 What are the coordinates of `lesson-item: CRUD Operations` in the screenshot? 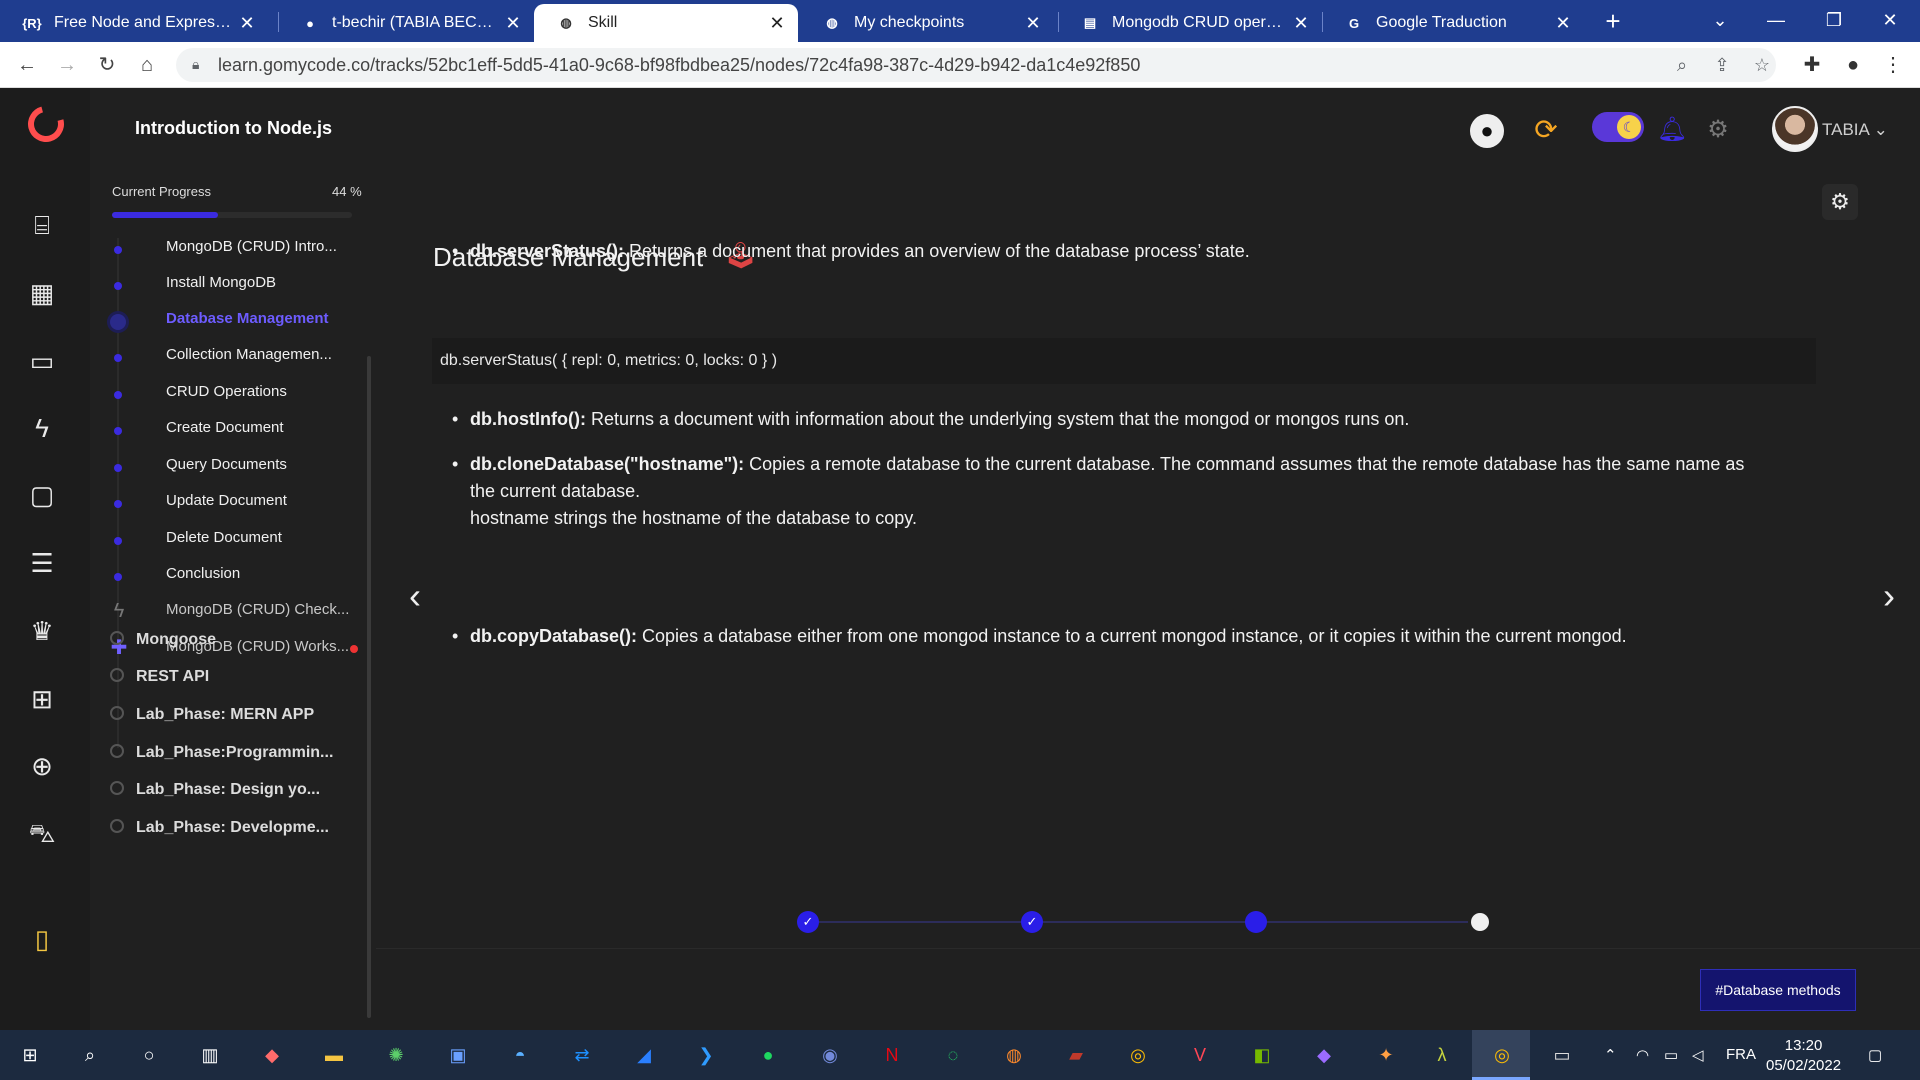 It's located at (226, 391).